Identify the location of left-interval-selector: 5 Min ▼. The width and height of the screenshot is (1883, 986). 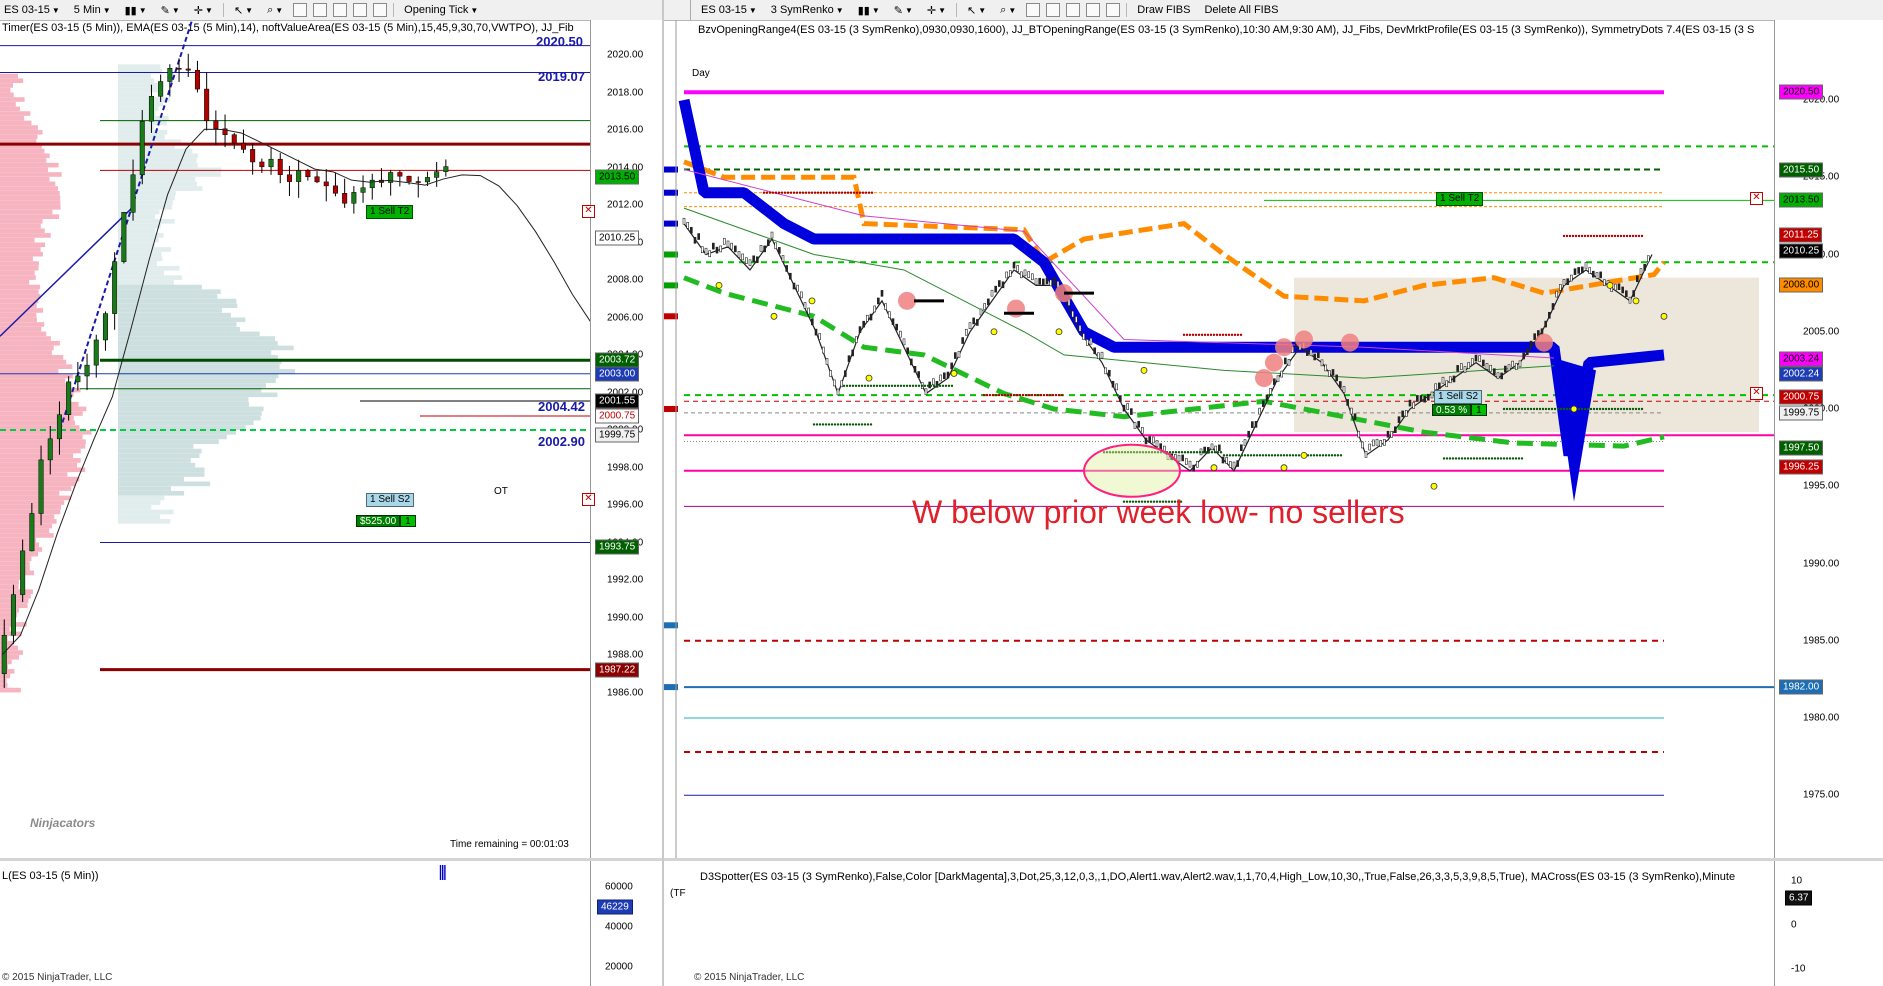
(92, 10).